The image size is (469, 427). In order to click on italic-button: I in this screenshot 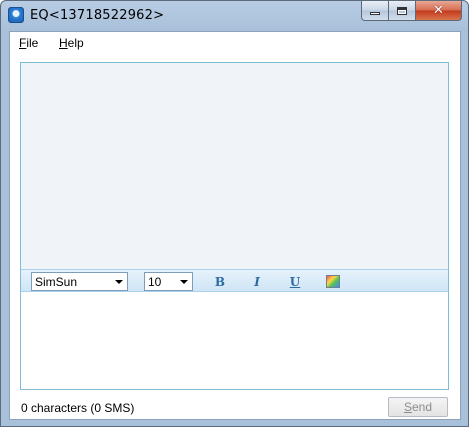, I will do `click(257, 281)`.